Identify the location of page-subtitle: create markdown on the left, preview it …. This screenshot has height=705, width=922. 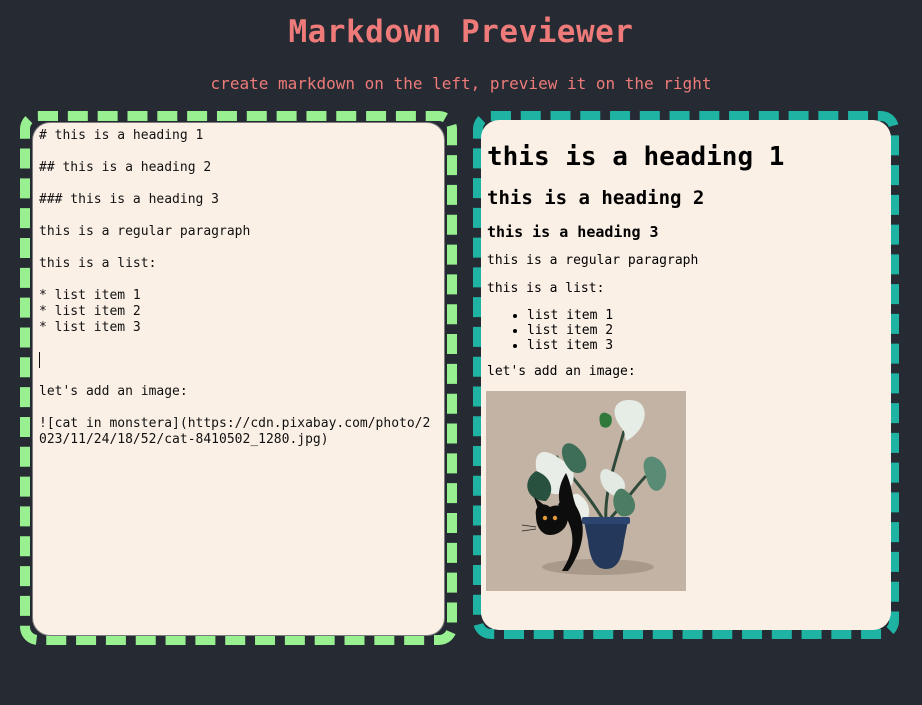
(461, 83).